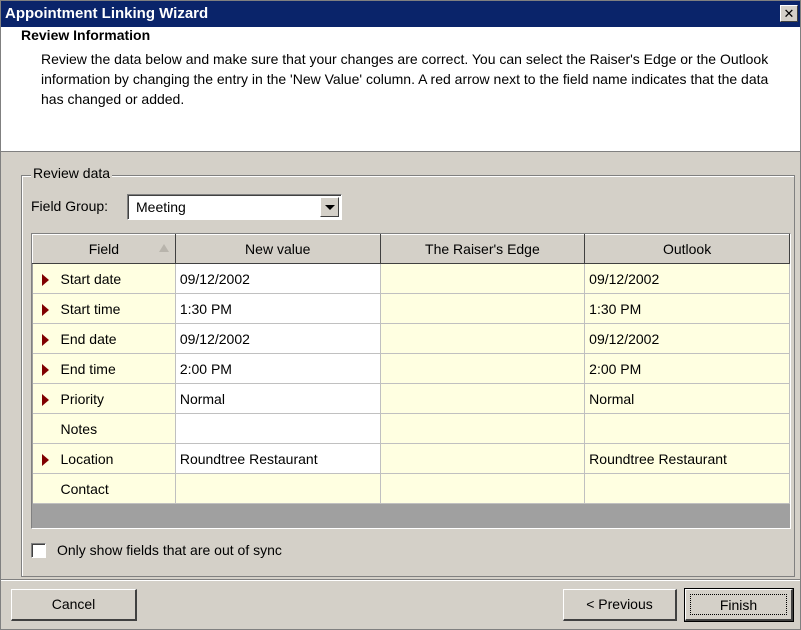  Describe the element at coordinates (400, 580) in the screenshot. I see `bottom-divider` at that location.